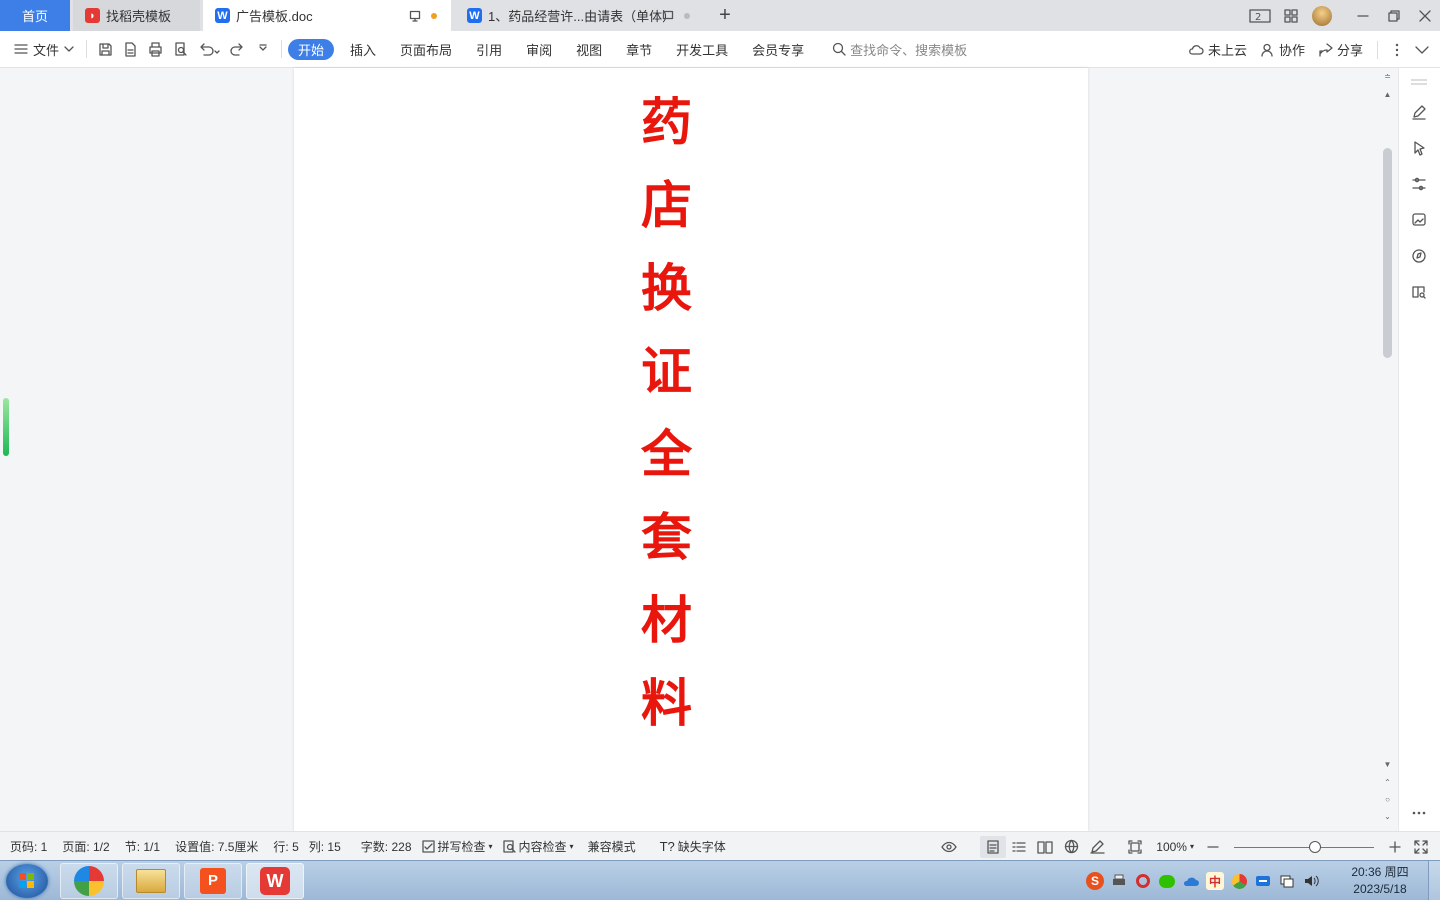  What do you see at coordinates (1387, 253) in the screenshot?
I see `scrollbar-thumb` at bounding box center [1387, 253].